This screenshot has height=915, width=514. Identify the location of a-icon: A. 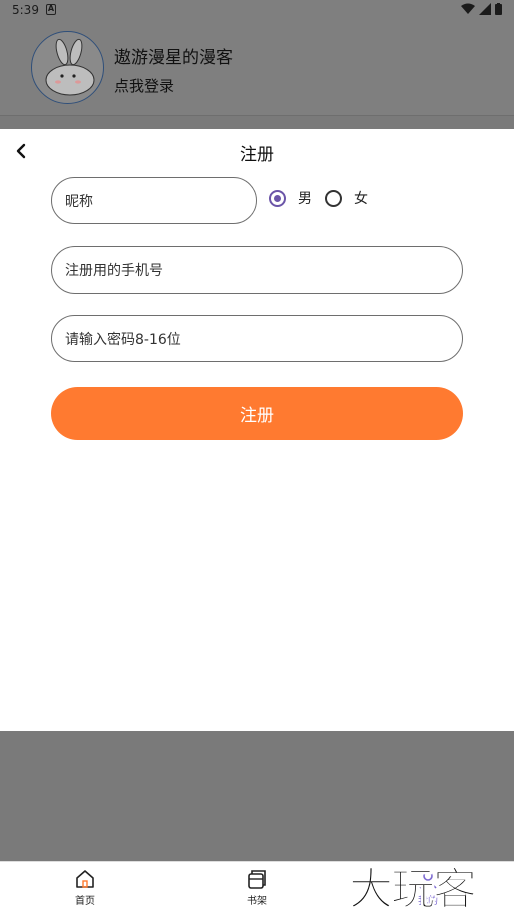
(51, 9).